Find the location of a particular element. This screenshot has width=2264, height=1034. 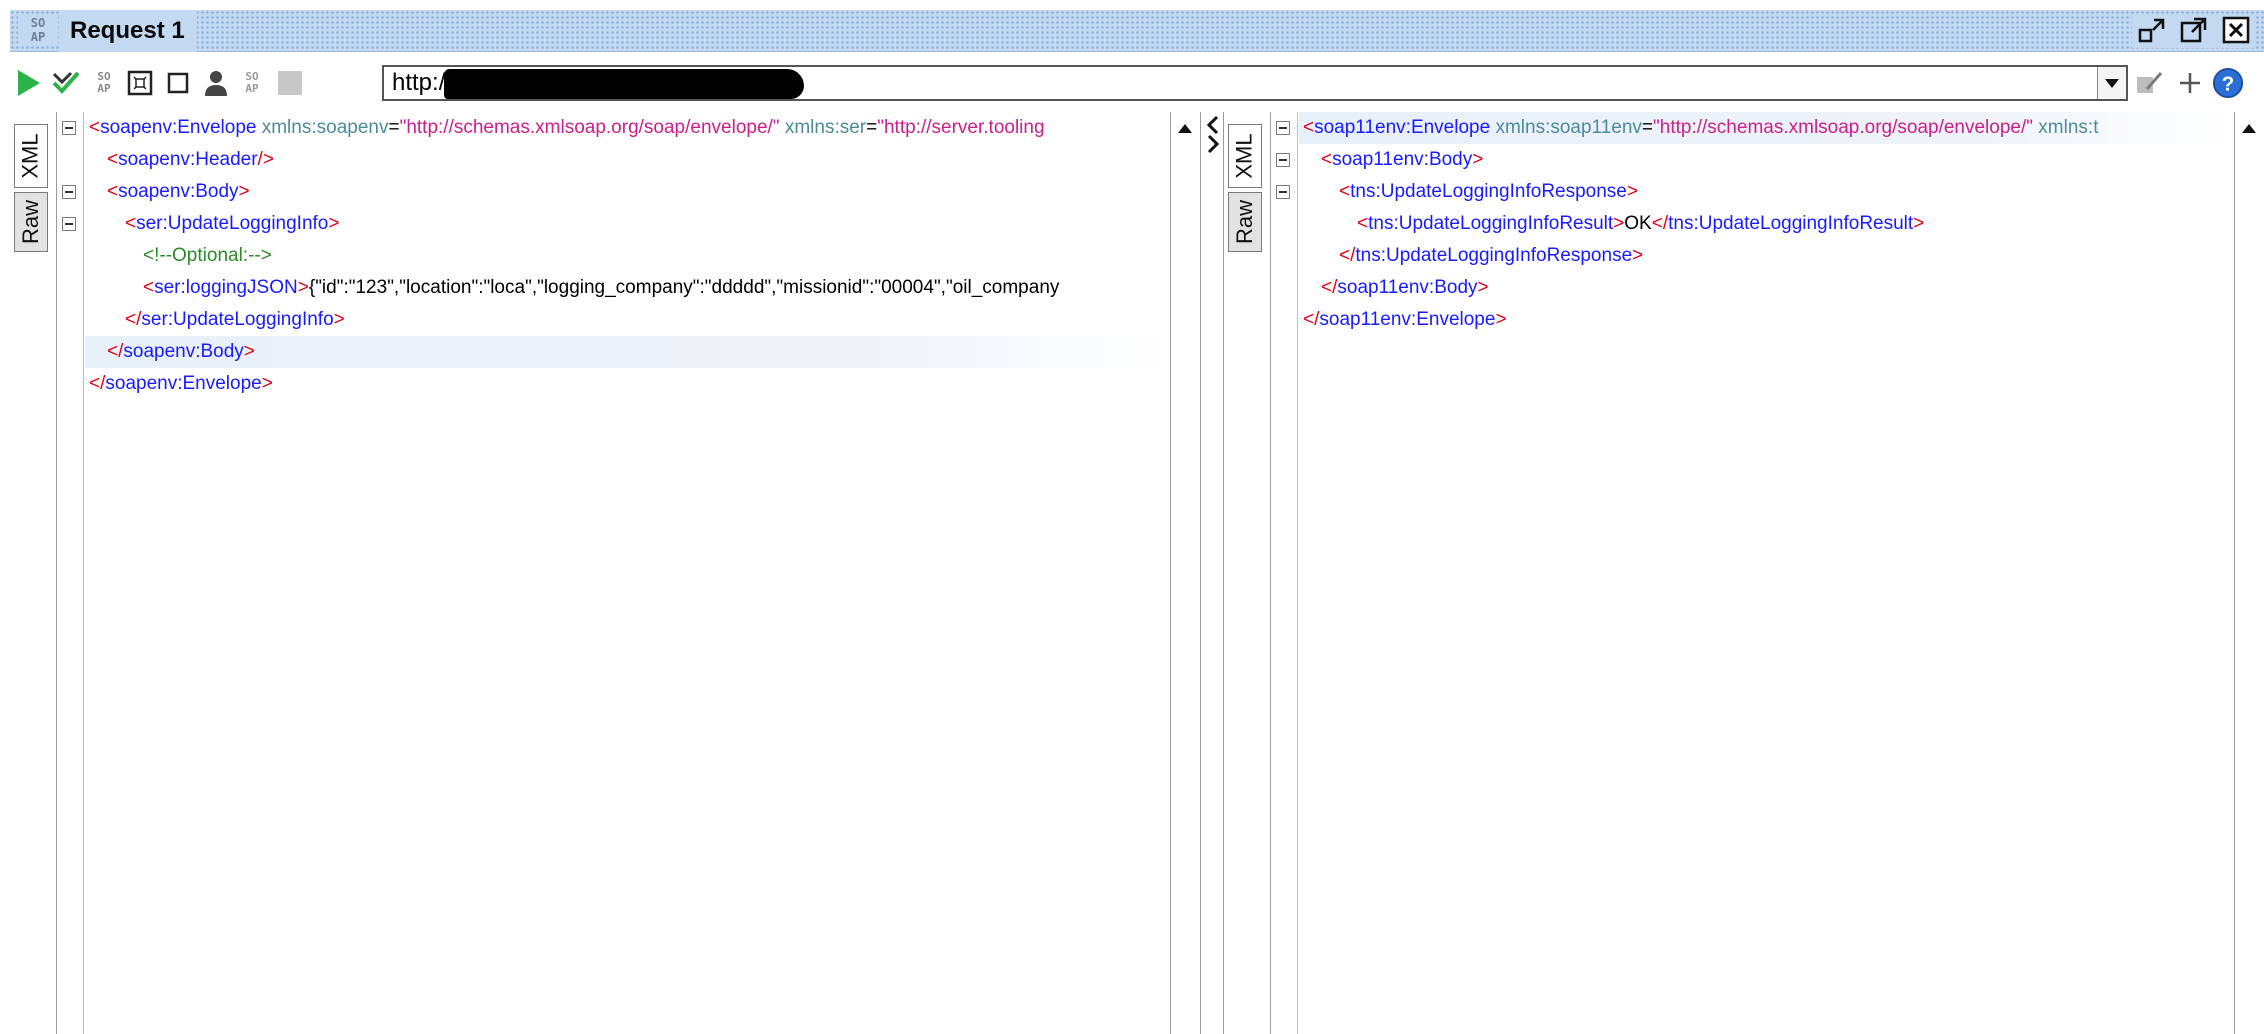

code-token: soapenv:Envelope is located at coordinates (178, 127).